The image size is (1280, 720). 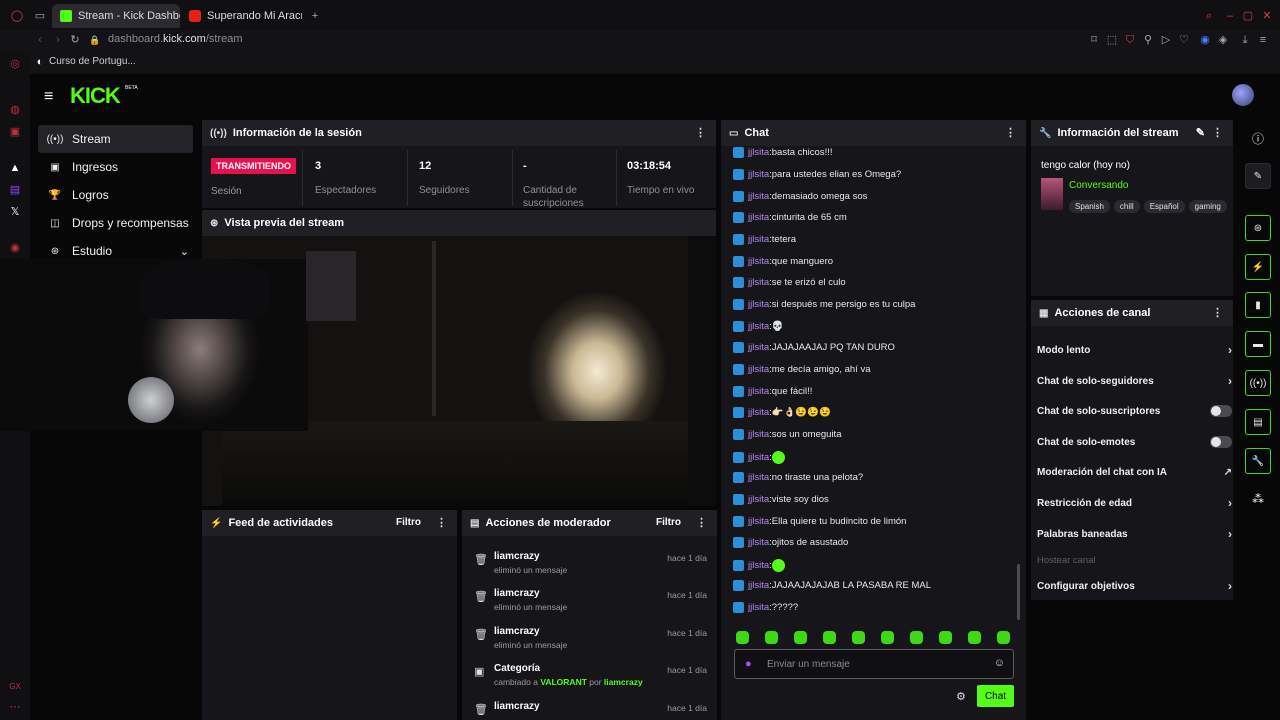 What do you see at coordinates (1258, 422) in the screenshot?
I see `rail-channel-actions-button: ▤` at bounding box center [1258, 422].